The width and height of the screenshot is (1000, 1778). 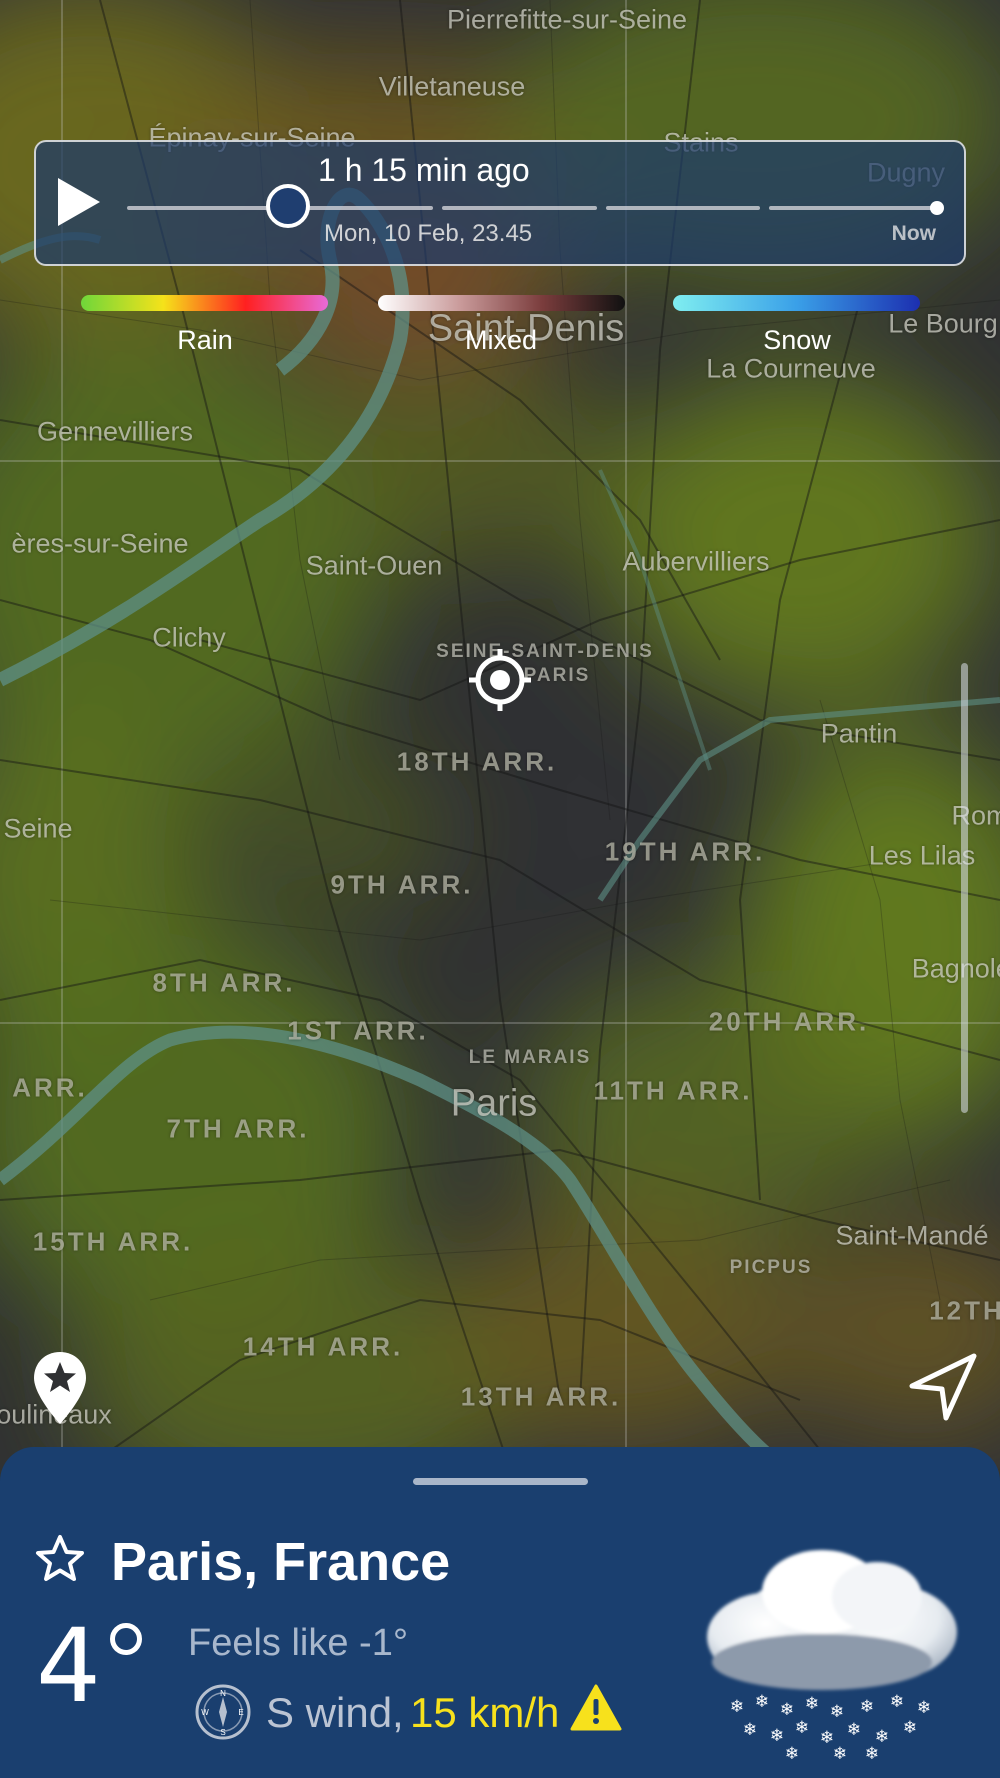 I want to click on legend-rain-bar, so click(x=204, y=303).